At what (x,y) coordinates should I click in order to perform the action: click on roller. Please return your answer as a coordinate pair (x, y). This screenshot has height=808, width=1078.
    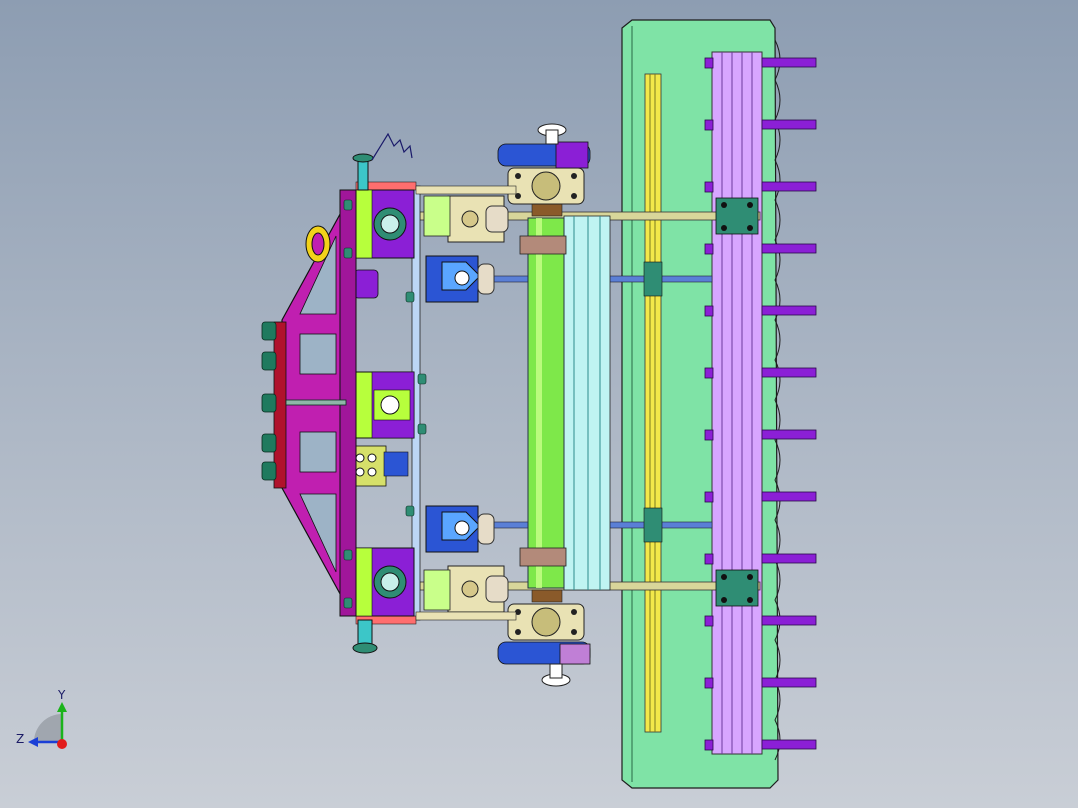
    Looking at the image, I should click on (543, 403).